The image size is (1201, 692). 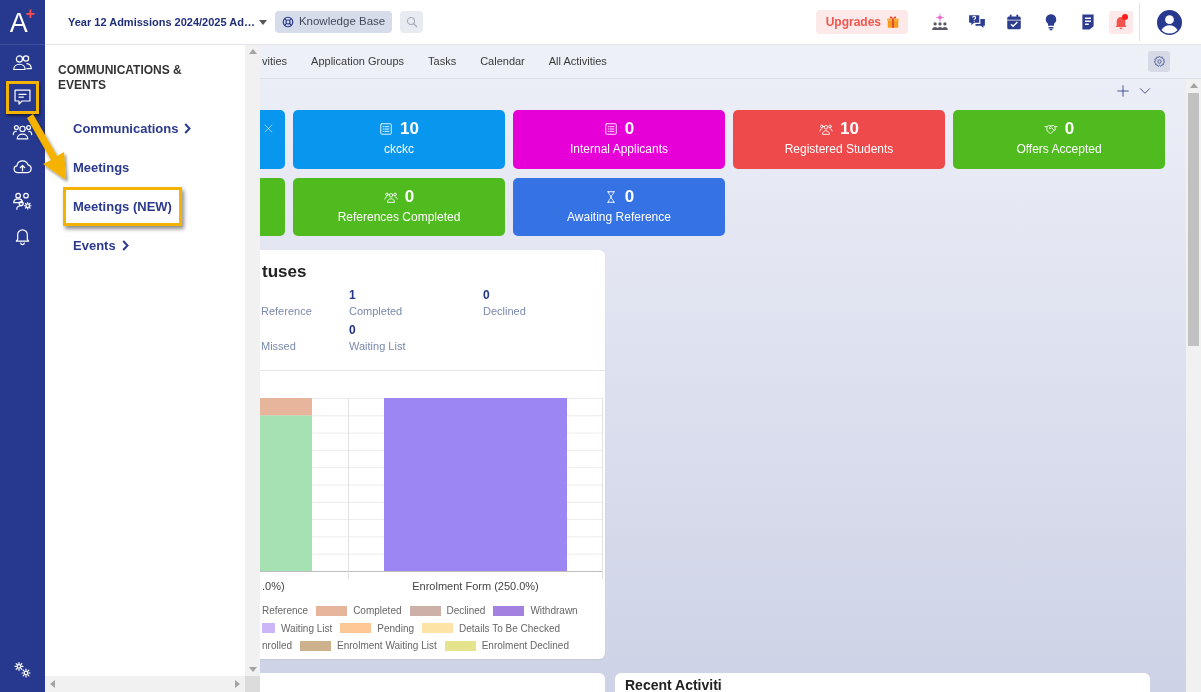 I want to click on legend-label: Enrolment Waiting List, so click(x=387, y=646).